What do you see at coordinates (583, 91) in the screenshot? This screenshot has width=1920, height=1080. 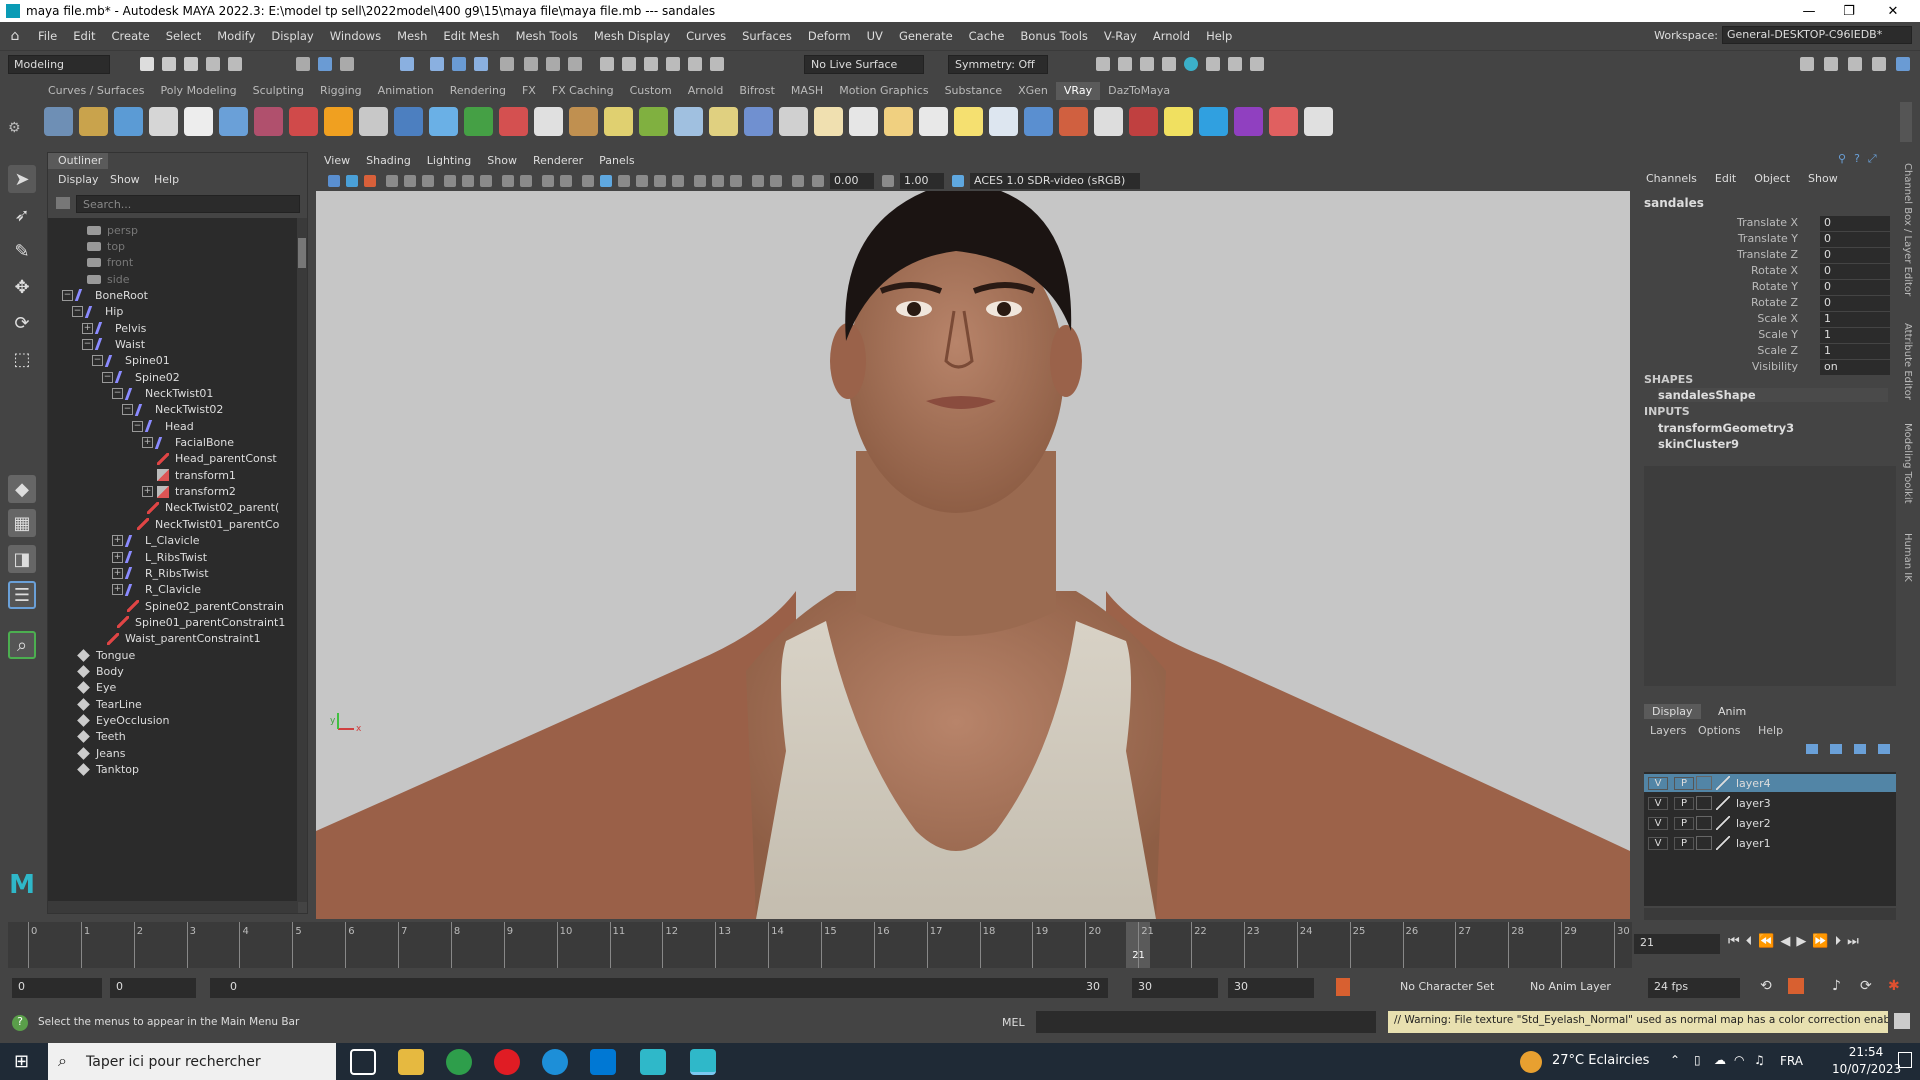 I see `shelf-tab: FX Caching` at bounding box center [583, 91].